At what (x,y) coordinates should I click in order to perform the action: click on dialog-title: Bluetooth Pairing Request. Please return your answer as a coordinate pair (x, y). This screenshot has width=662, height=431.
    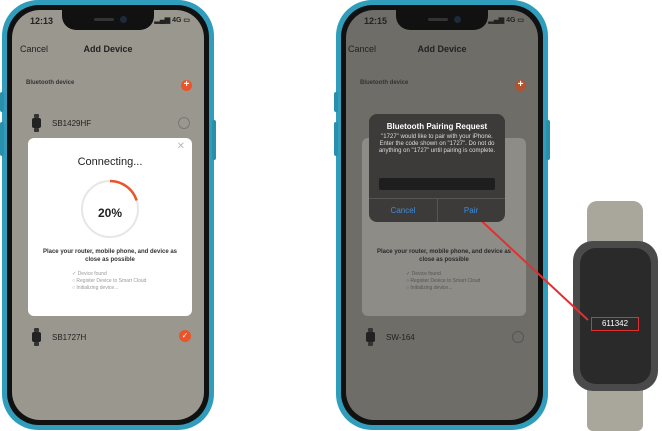
    Looking at the image, I should click on (437, 126).